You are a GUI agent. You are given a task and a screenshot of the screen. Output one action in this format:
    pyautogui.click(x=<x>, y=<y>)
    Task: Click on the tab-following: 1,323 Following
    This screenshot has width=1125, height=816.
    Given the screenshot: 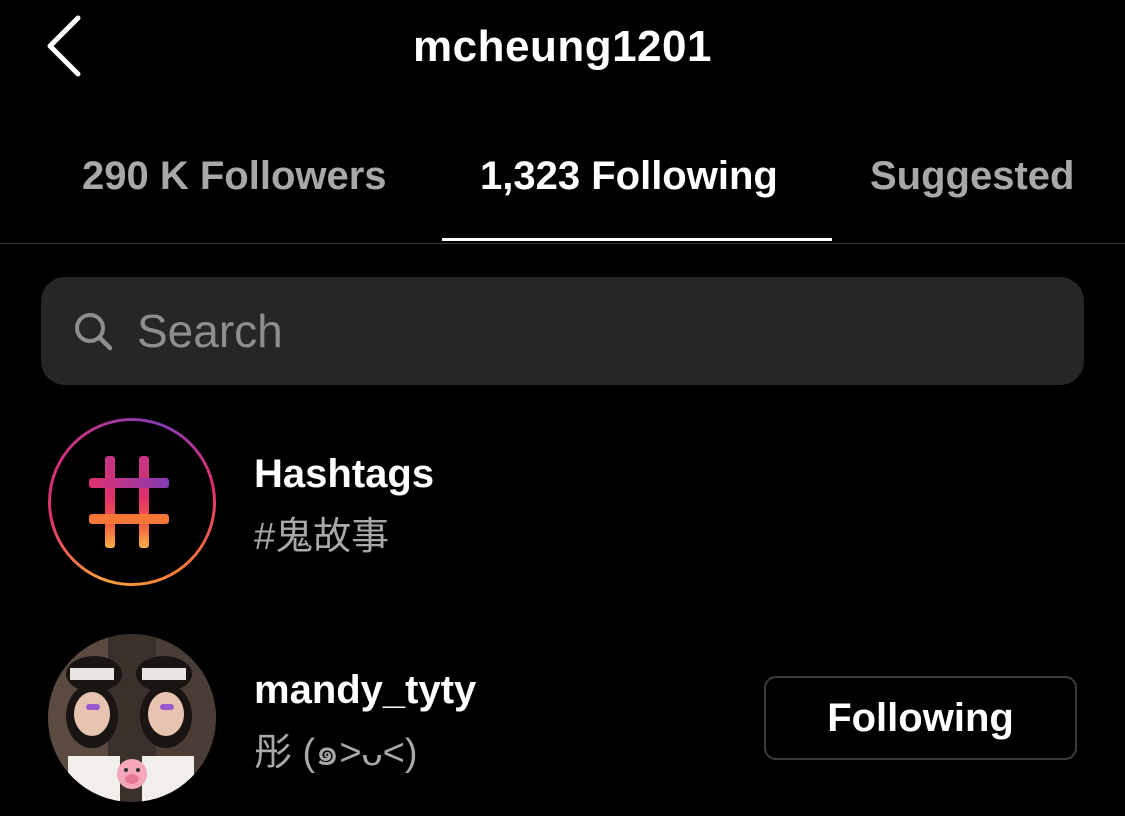 What is the action you would take?
    pyautogui.click(x=629, y=176)
    